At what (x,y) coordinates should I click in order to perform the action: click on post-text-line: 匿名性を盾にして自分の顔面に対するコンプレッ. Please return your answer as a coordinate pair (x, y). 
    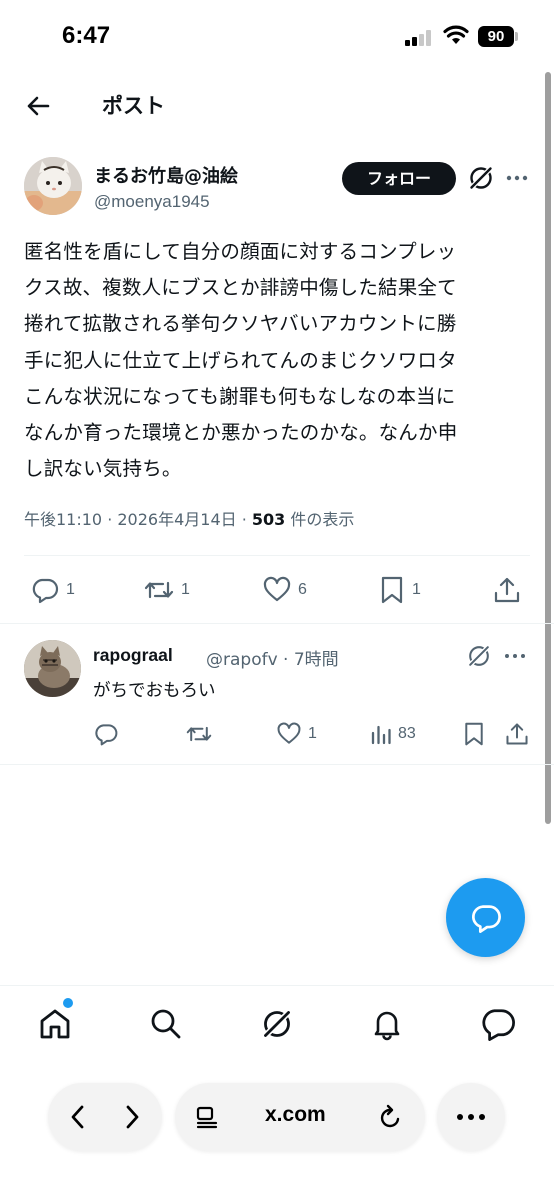
    Looking at the image, I should click on (240, 251).